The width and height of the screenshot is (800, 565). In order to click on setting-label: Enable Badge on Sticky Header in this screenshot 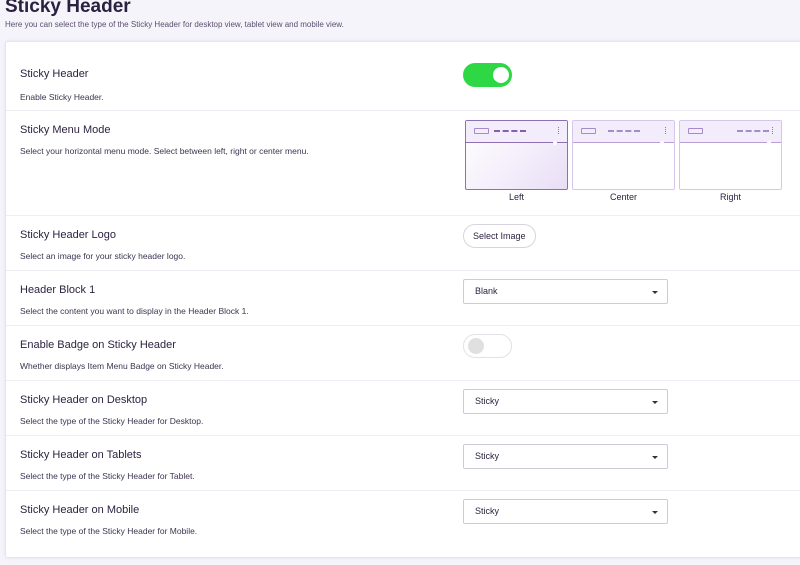, I will do `click(98, 345)`.